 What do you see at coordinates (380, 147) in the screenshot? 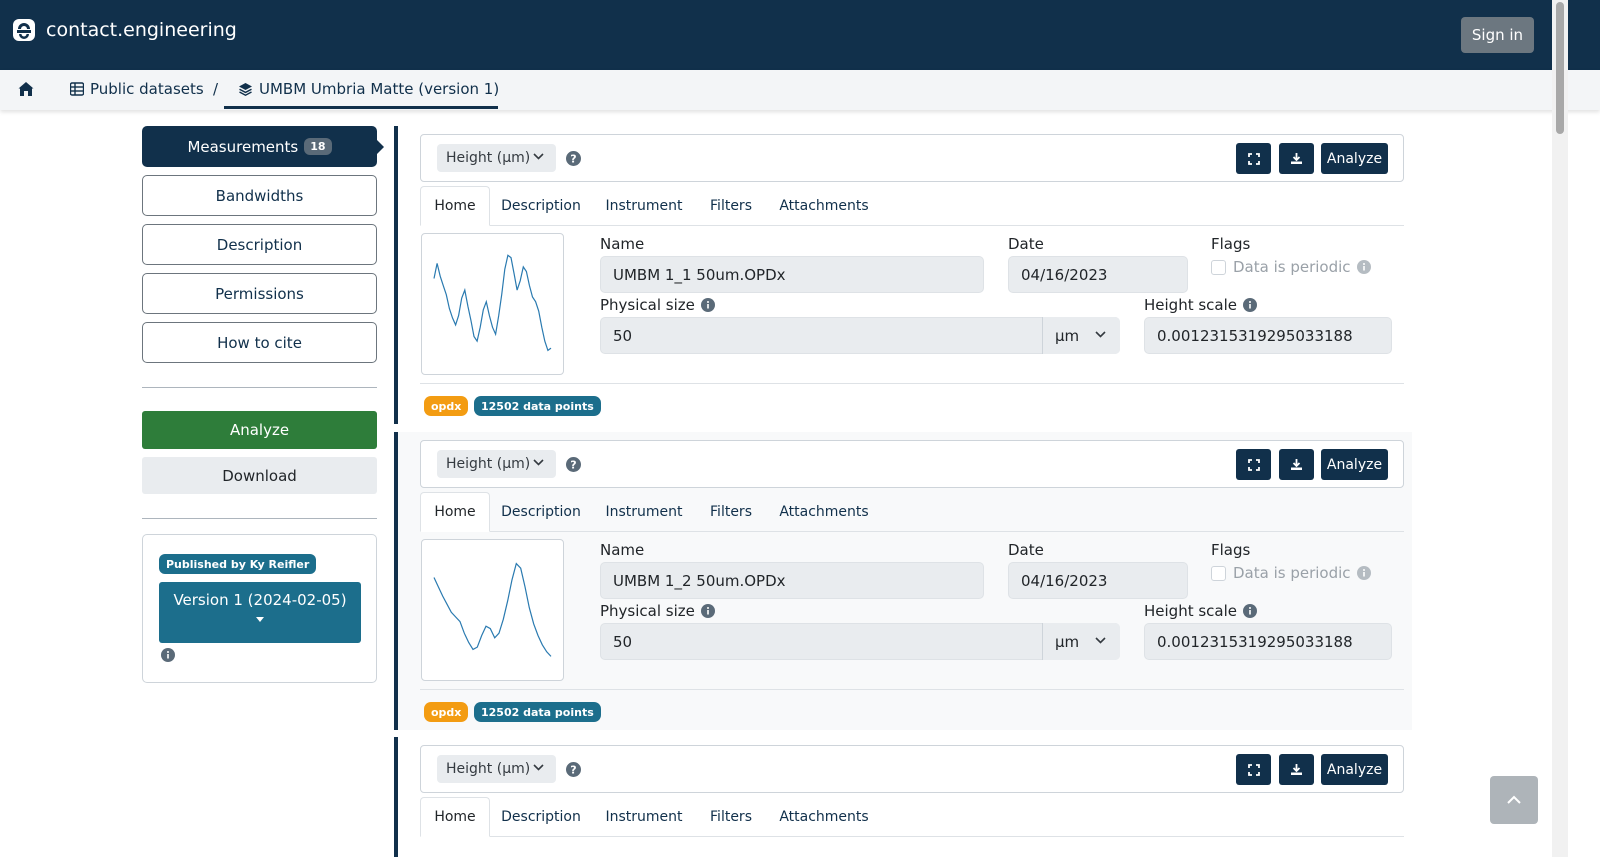
I see `active-arrow` at bounding box center [380, 147].